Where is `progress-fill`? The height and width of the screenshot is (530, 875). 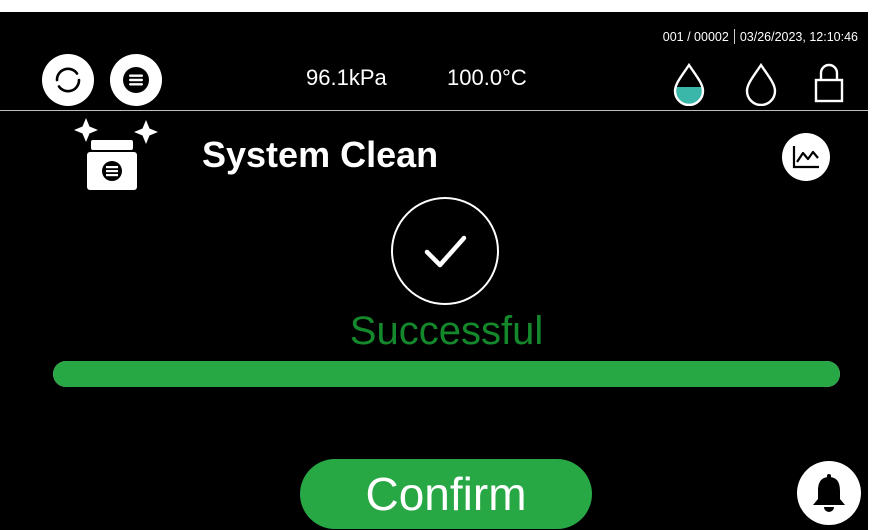
progress-fill is located at coordinates (446, 374).